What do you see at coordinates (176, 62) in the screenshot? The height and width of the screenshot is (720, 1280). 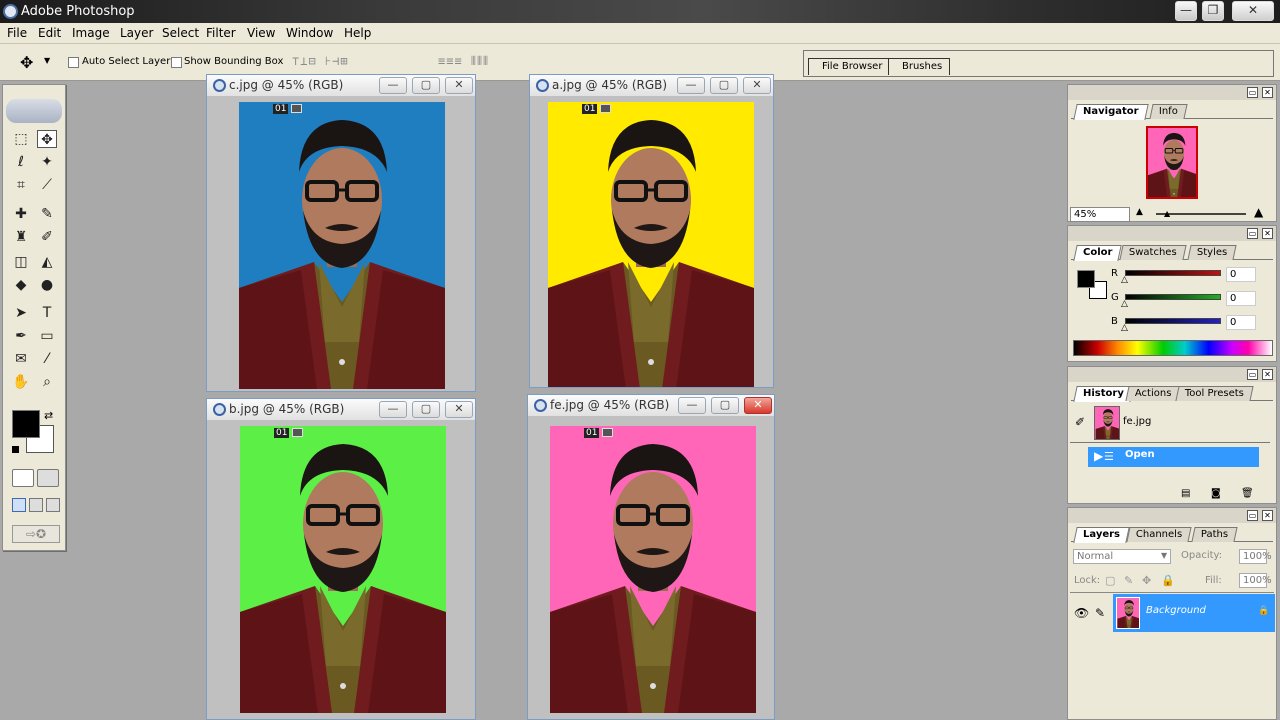 I see `show-bounding-box-checkbox` at bounding box center [176, 62].